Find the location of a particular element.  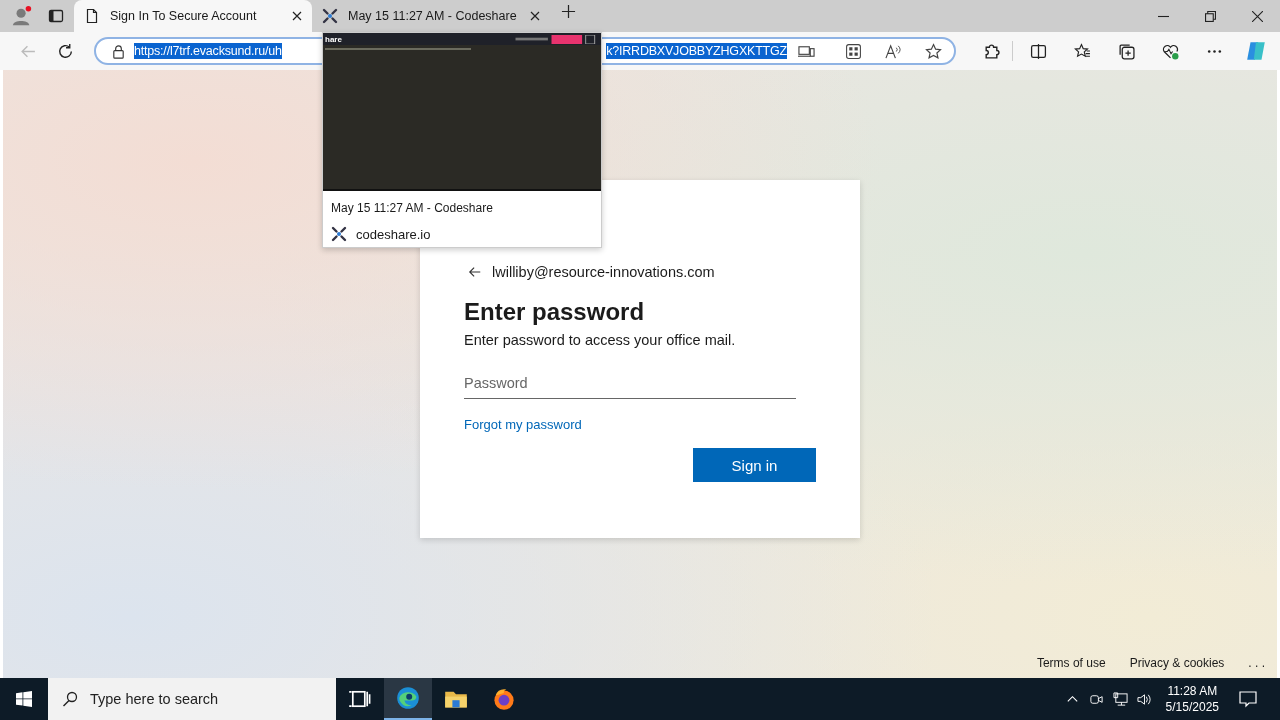

back-arrow-icon is located at coordinates (475, 272).